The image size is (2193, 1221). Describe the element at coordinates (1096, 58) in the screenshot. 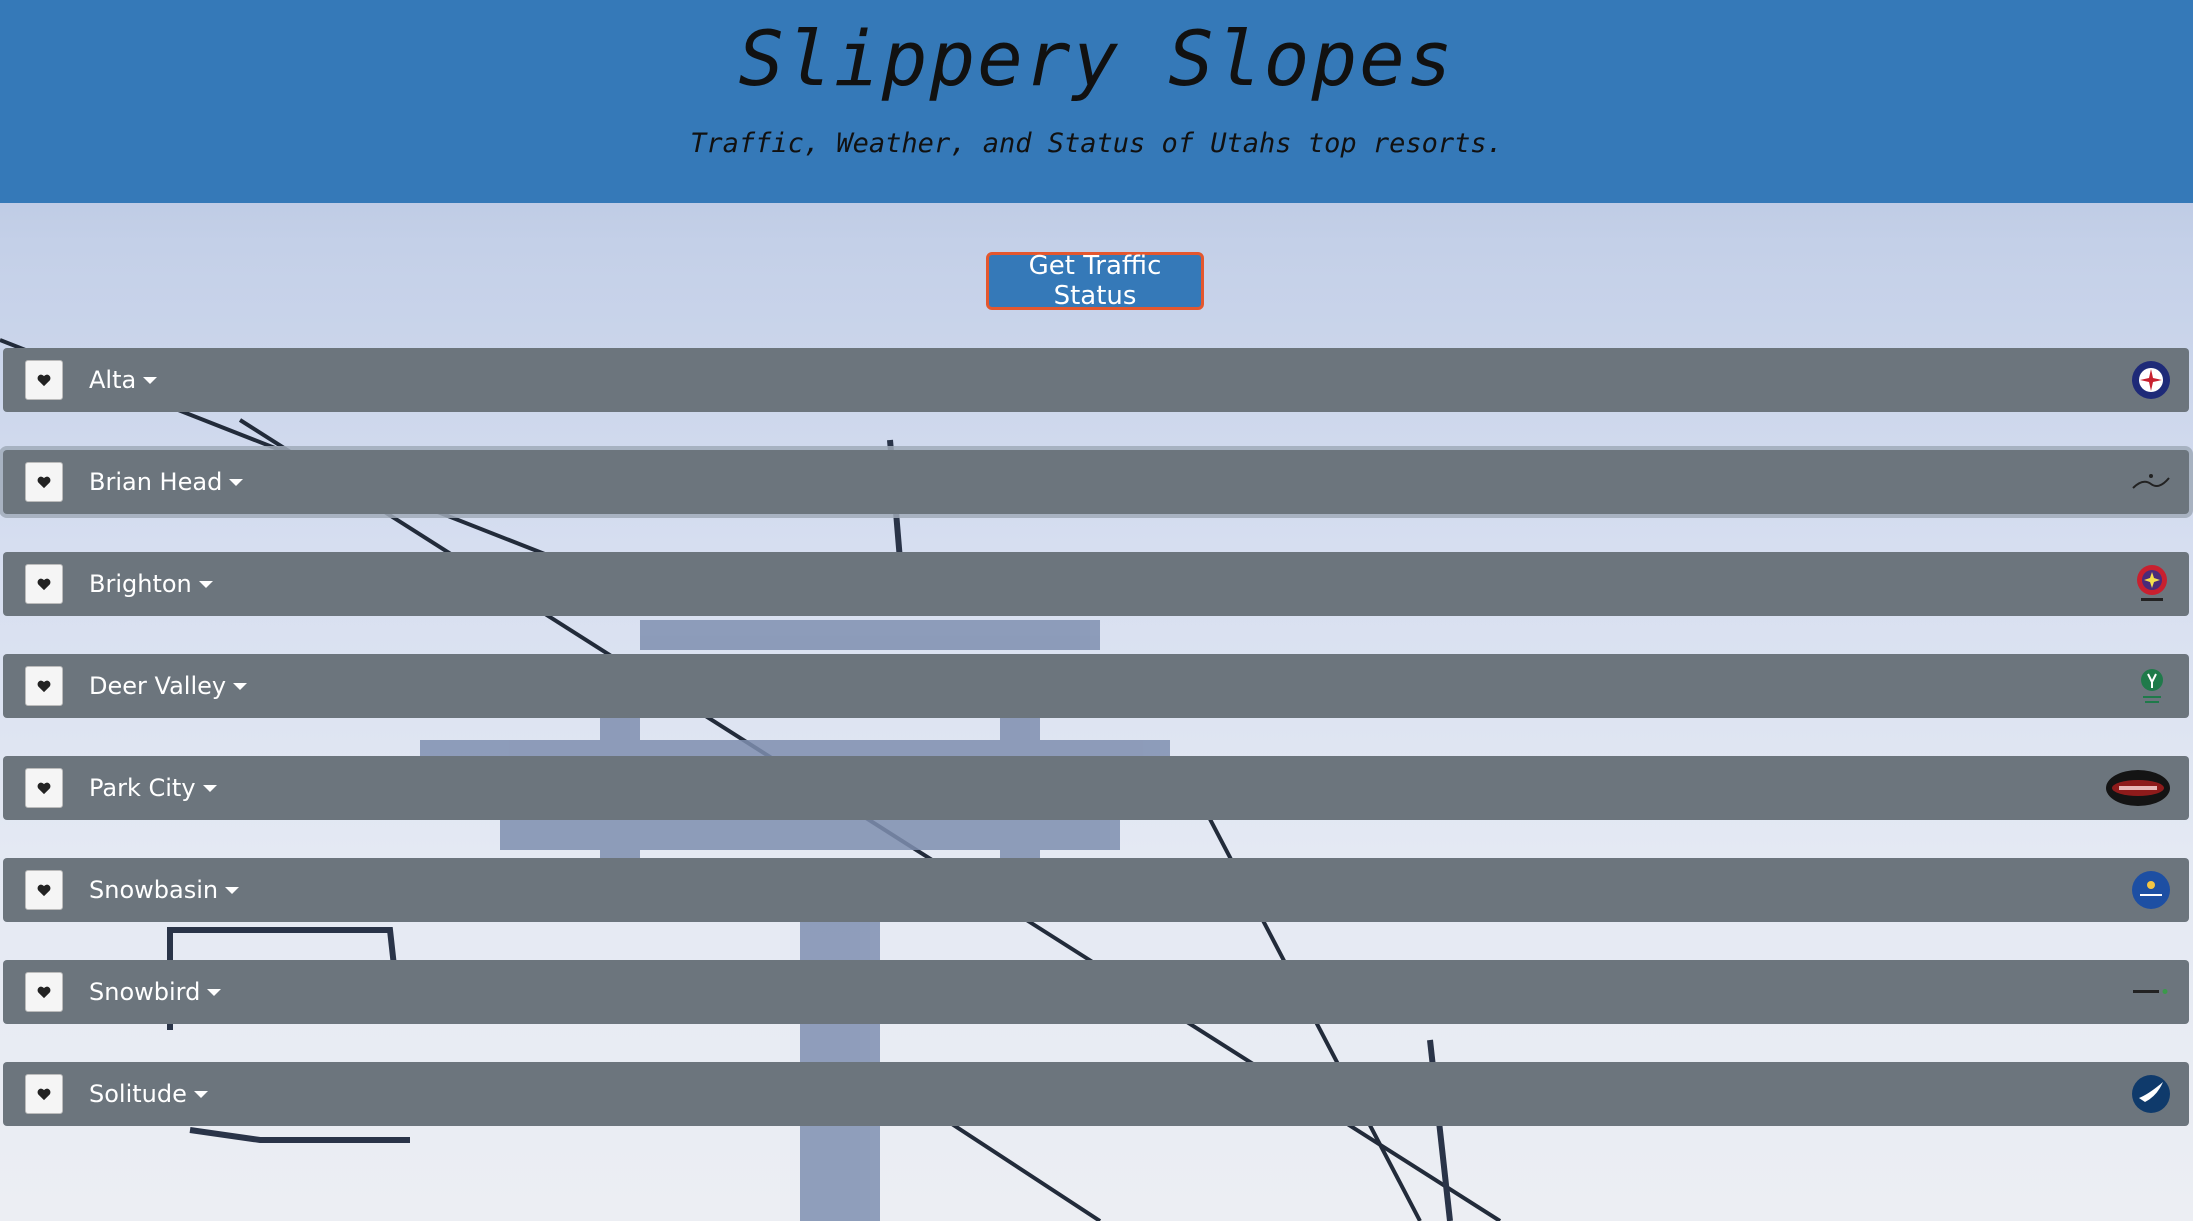

I see `site-title: Slippery Slopes` at that location.